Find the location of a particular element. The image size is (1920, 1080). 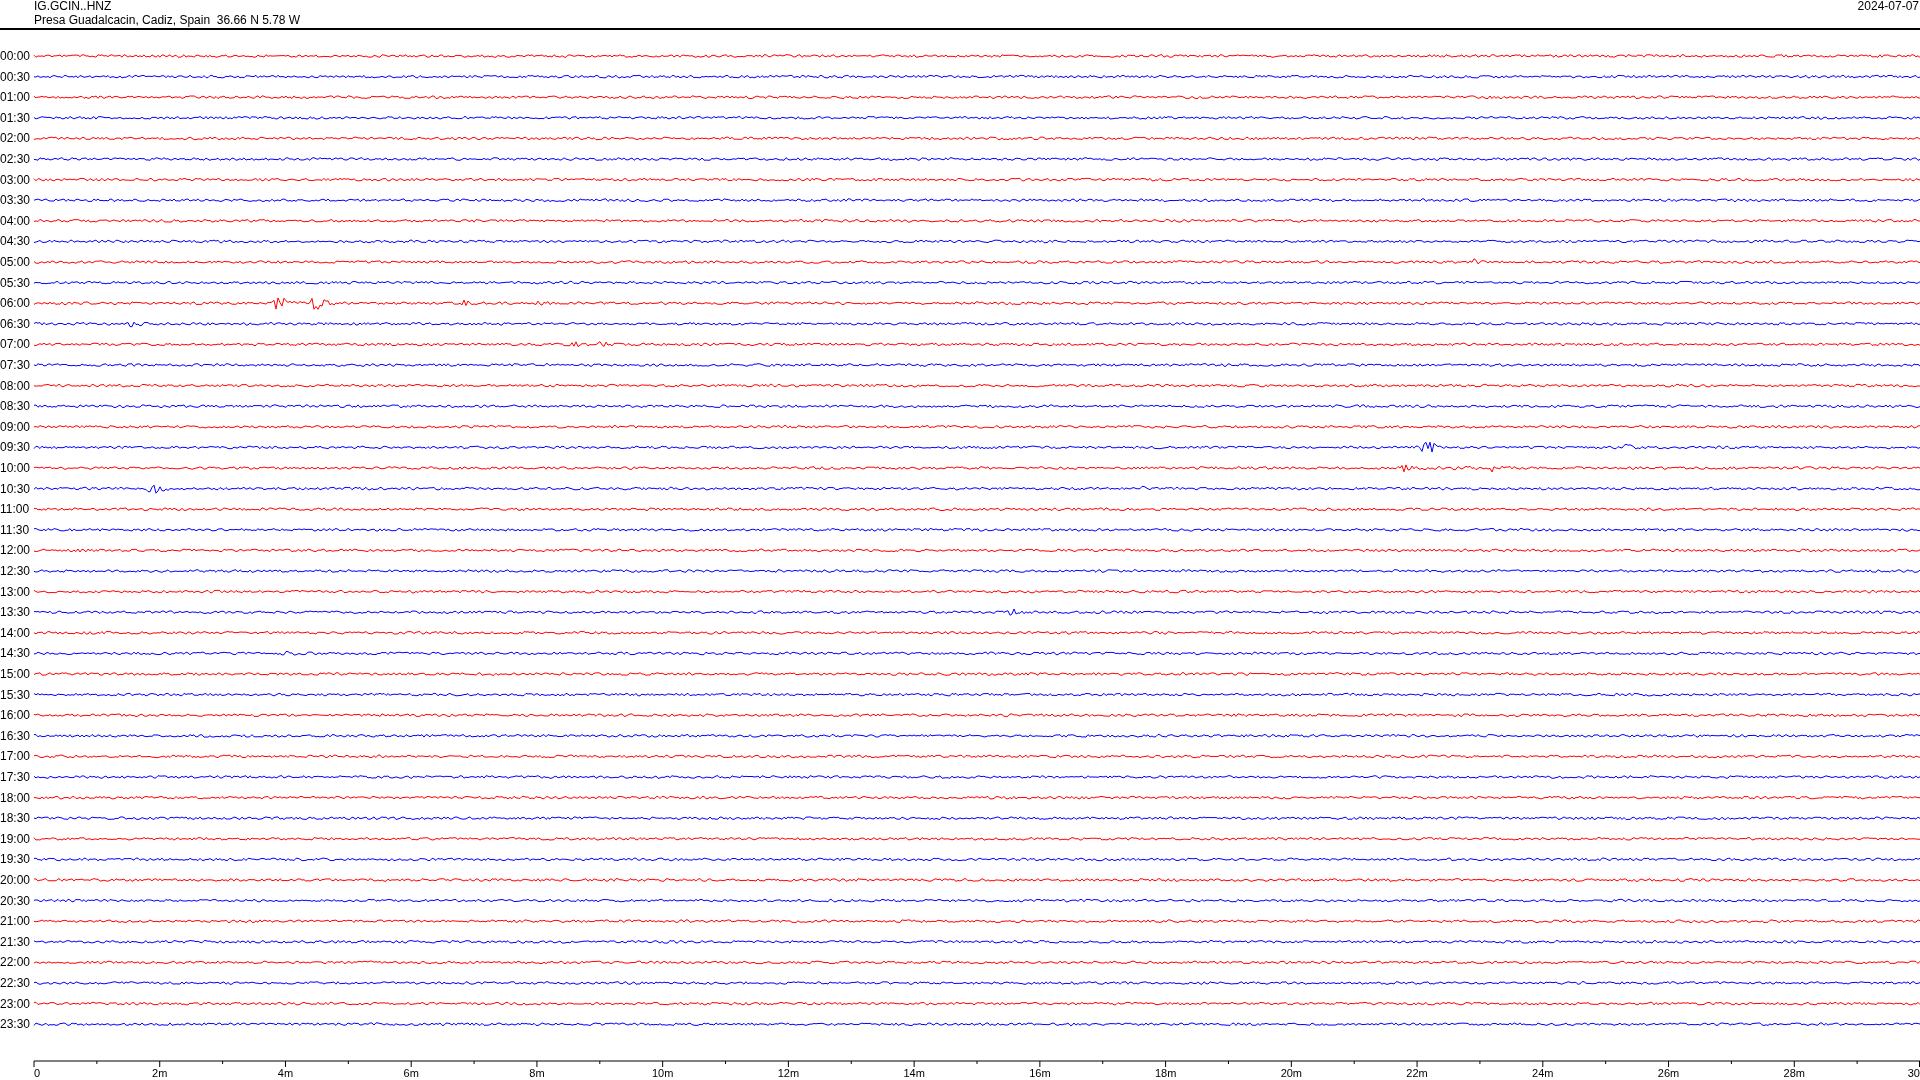

time-label: 15:30 is located at coordinates (15, 694).